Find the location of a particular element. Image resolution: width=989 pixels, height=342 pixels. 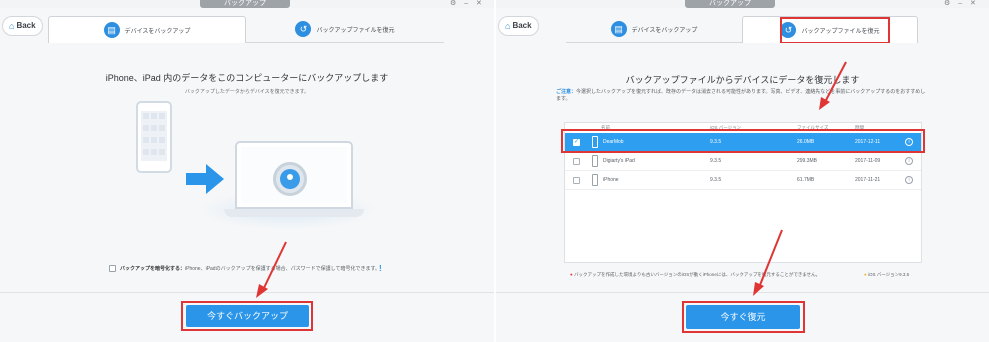

encrypt-label: バックアップを暗号化する： is located at coordinates (153, 269).